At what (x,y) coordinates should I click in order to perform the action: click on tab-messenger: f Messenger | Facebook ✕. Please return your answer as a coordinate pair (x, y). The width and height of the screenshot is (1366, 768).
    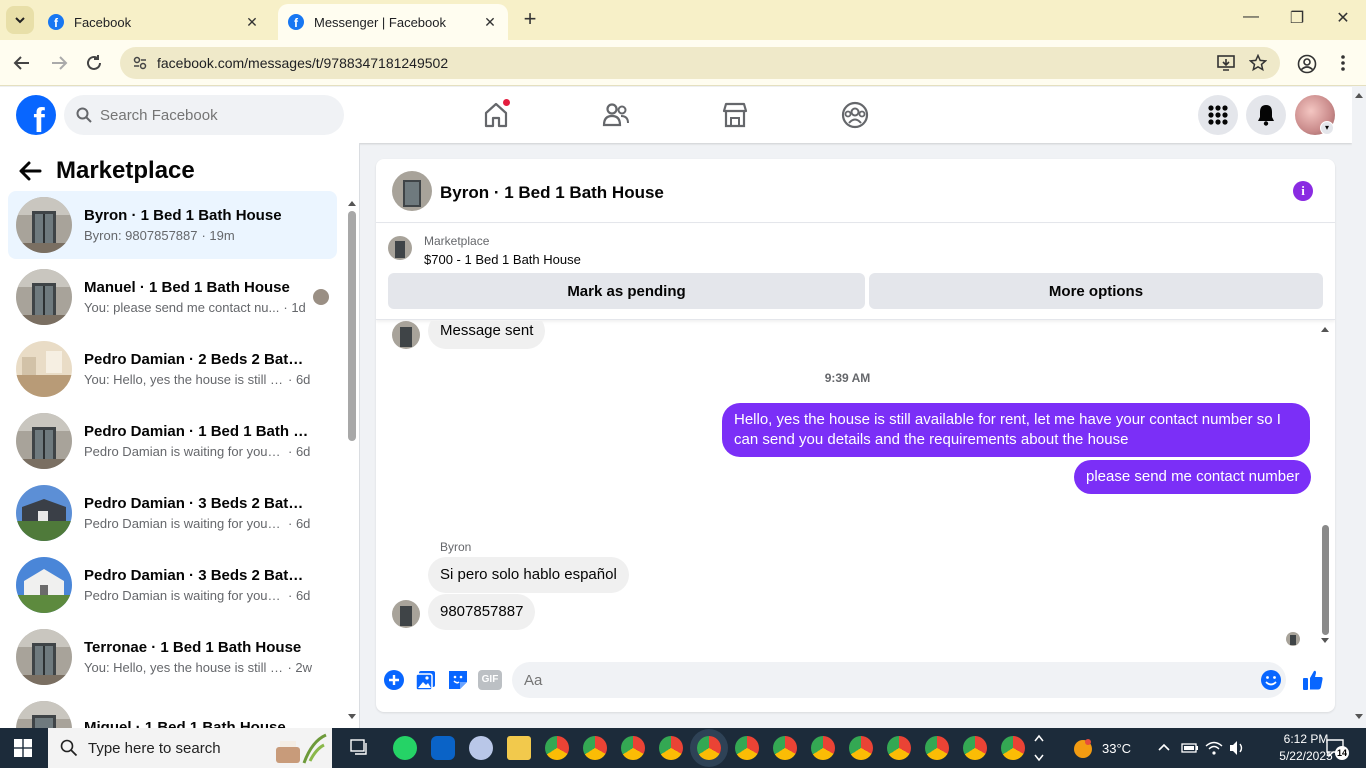
    Looking at the image, I should click on (393, 22).